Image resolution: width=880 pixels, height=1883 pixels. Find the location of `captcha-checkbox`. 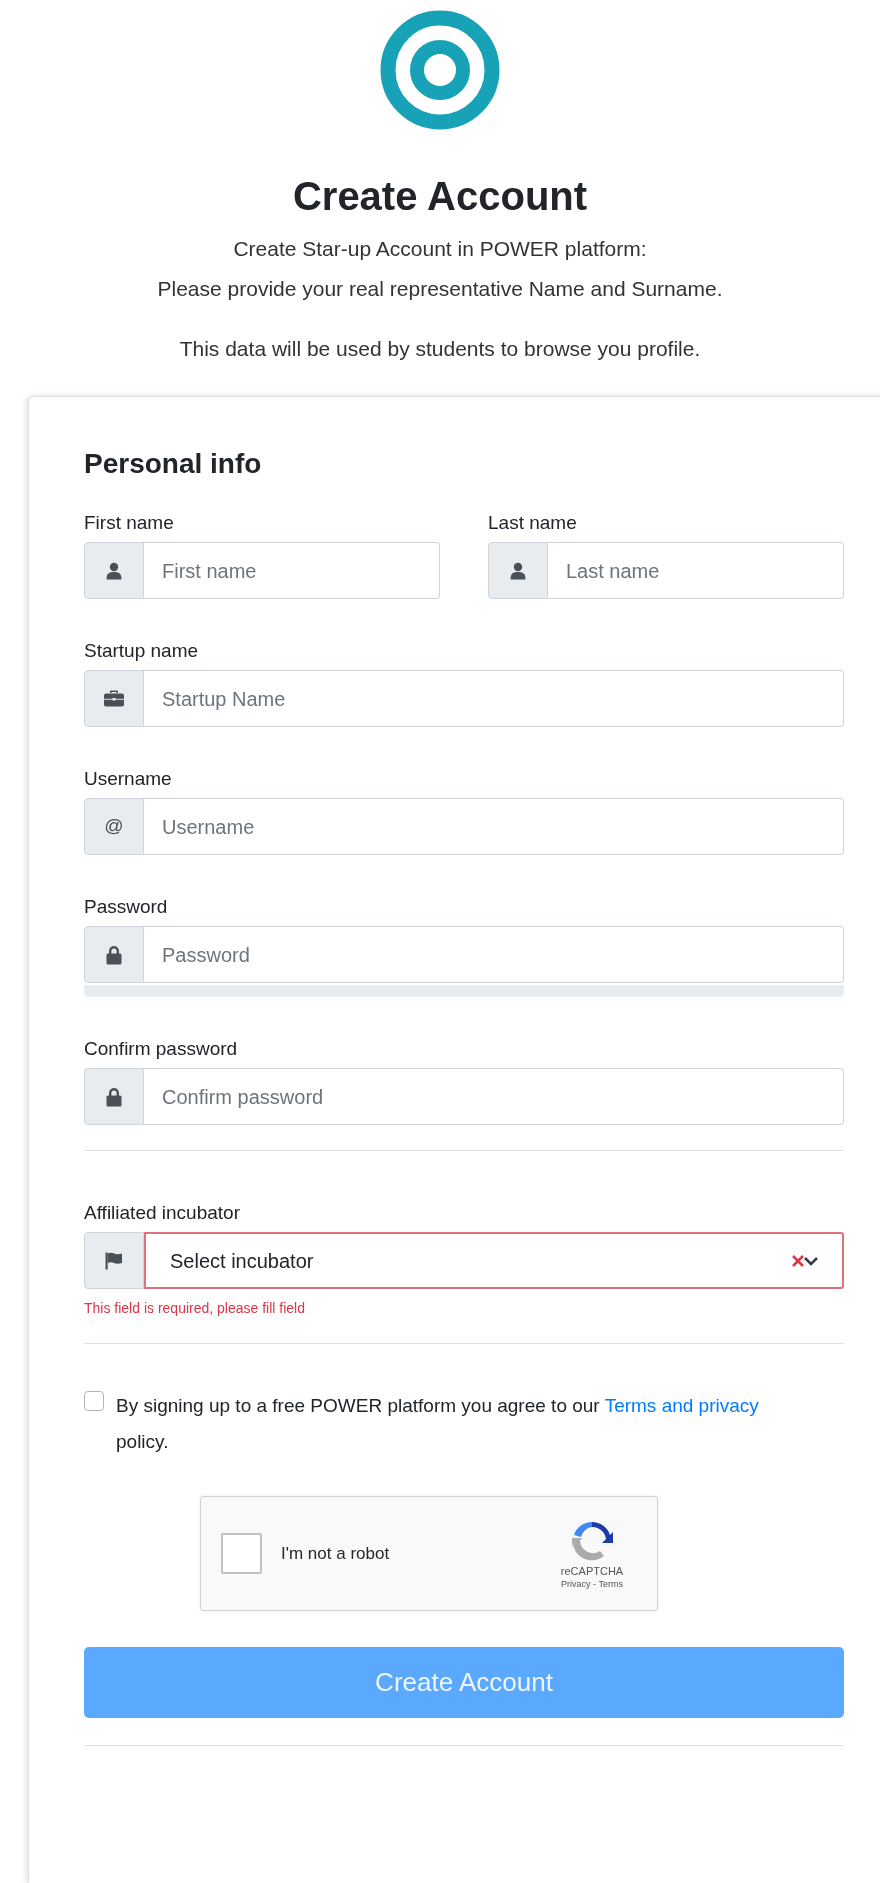

captcha-checkbox is located at coordinates (241, 1553).